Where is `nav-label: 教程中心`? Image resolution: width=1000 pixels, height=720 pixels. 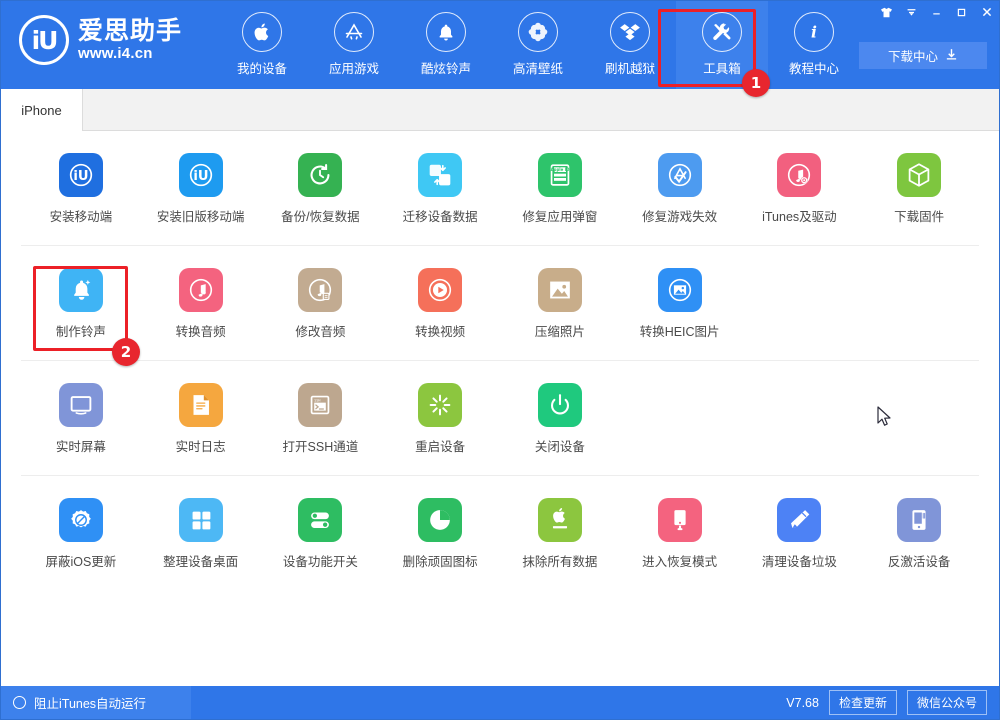 nav-label: 教程中心 is located at coordinates (813, 69).